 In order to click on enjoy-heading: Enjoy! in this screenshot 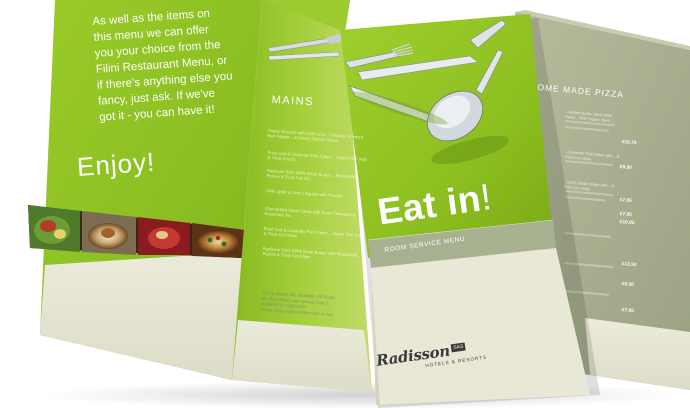, I will do `click(116, 164)`.